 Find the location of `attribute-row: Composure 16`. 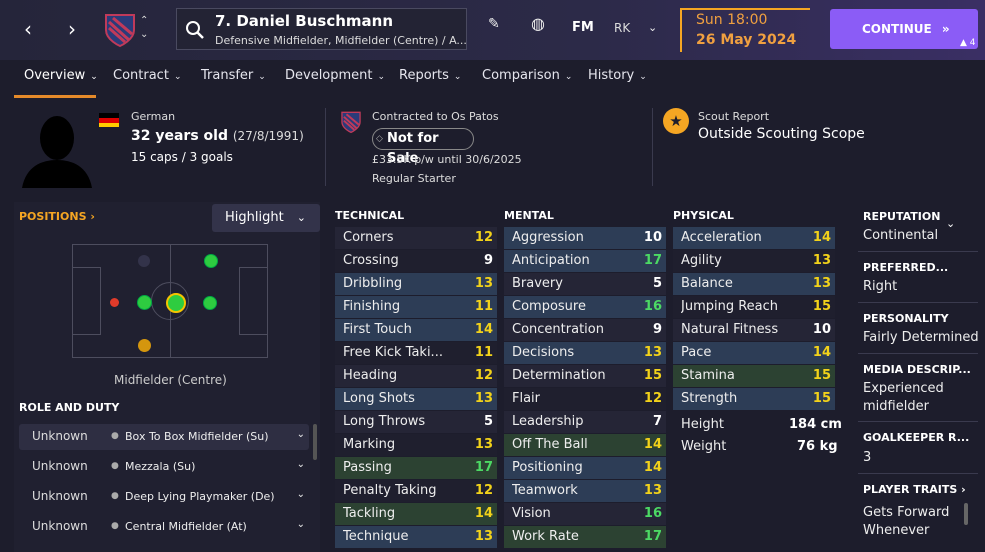

attribute-row: Composure 16 is located at coordinates (585, 307).